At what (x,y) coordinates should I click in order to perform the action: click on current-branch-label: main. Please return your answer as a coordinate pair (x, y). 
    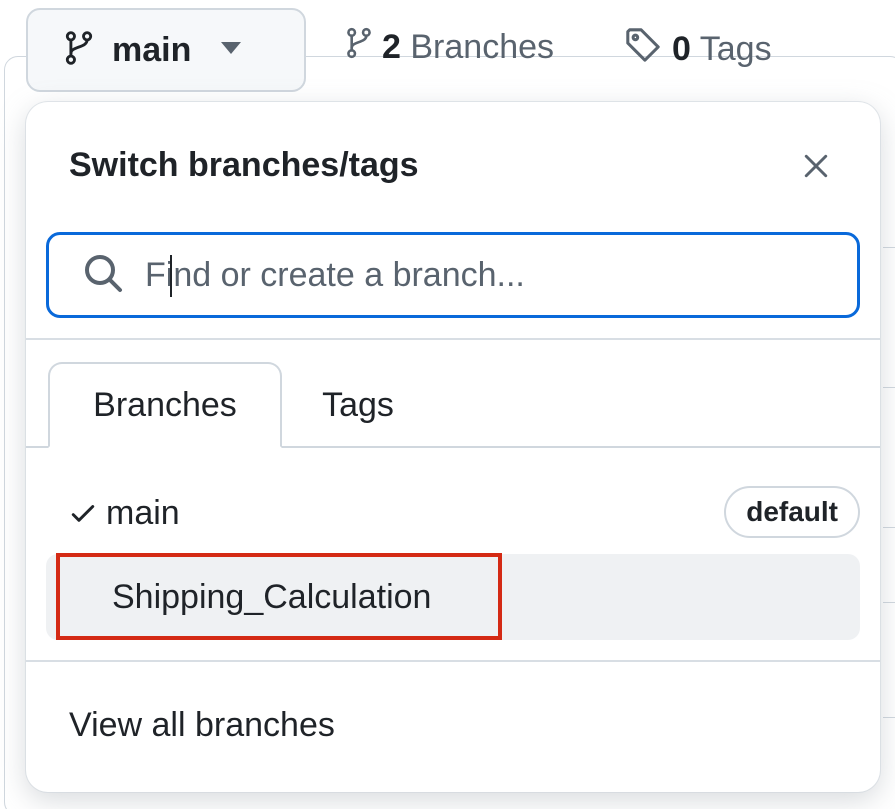
    Looking at the image, I should click on (152, 49).